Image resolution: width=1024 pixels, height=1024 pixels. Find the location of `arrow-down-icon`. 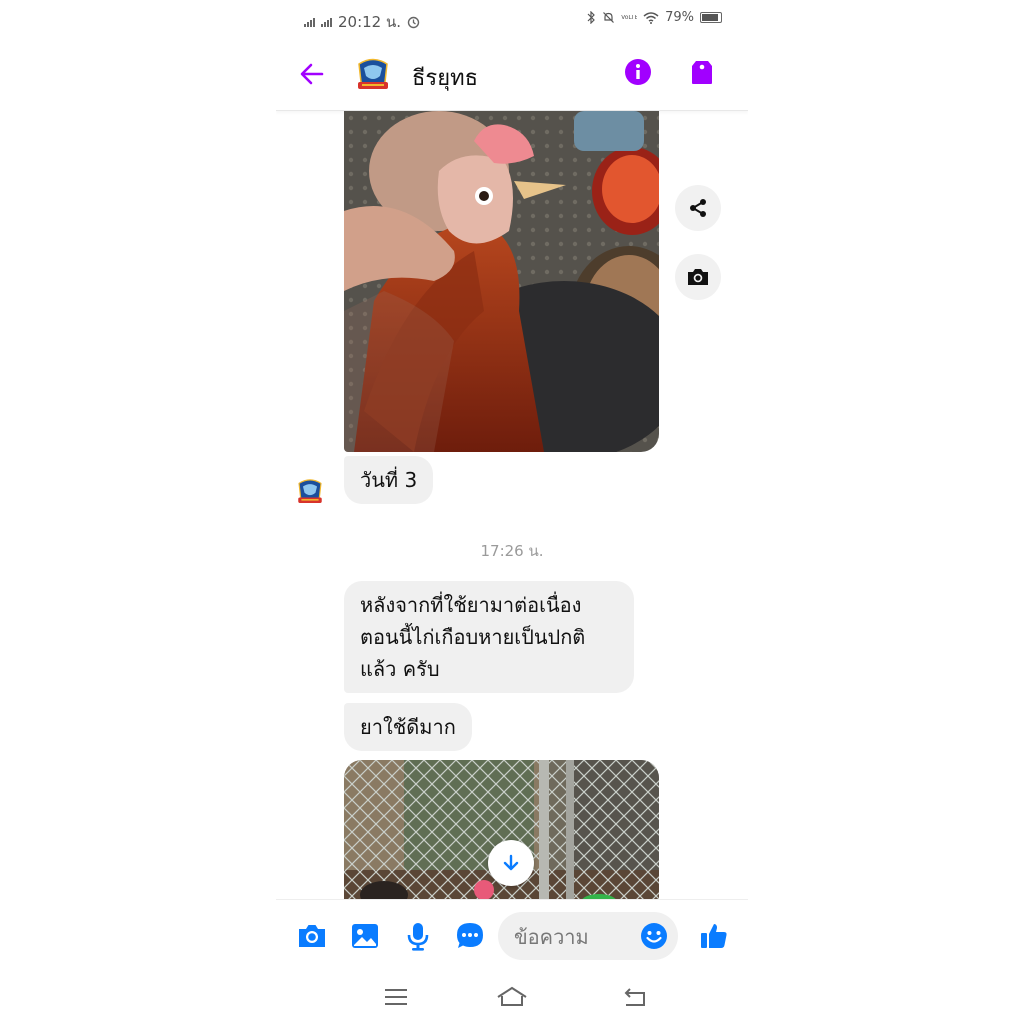

arrow-down-icon is located at coordinates (511, 862).